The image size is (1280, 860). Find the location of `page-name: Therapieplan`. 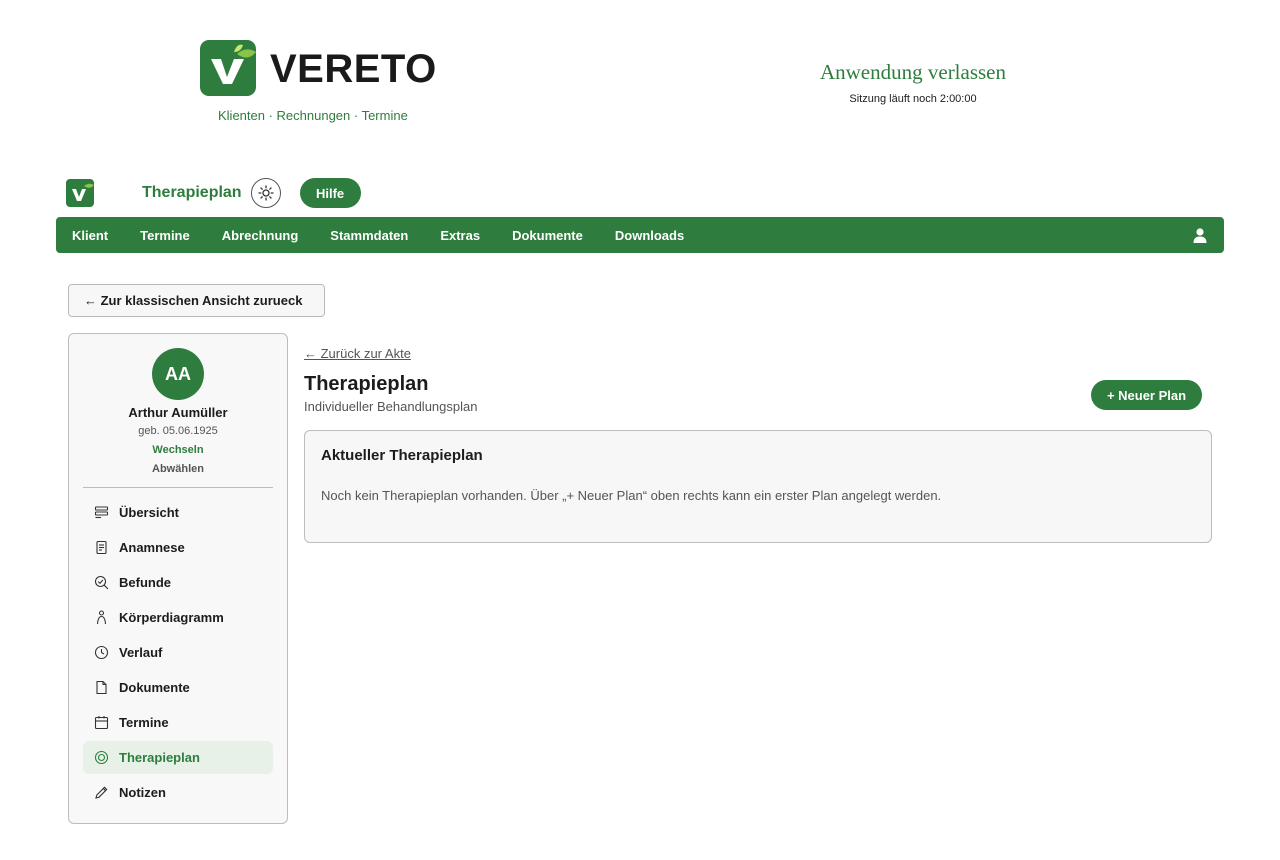

page-name: Therapieplan is located at coordinates (192, 192).